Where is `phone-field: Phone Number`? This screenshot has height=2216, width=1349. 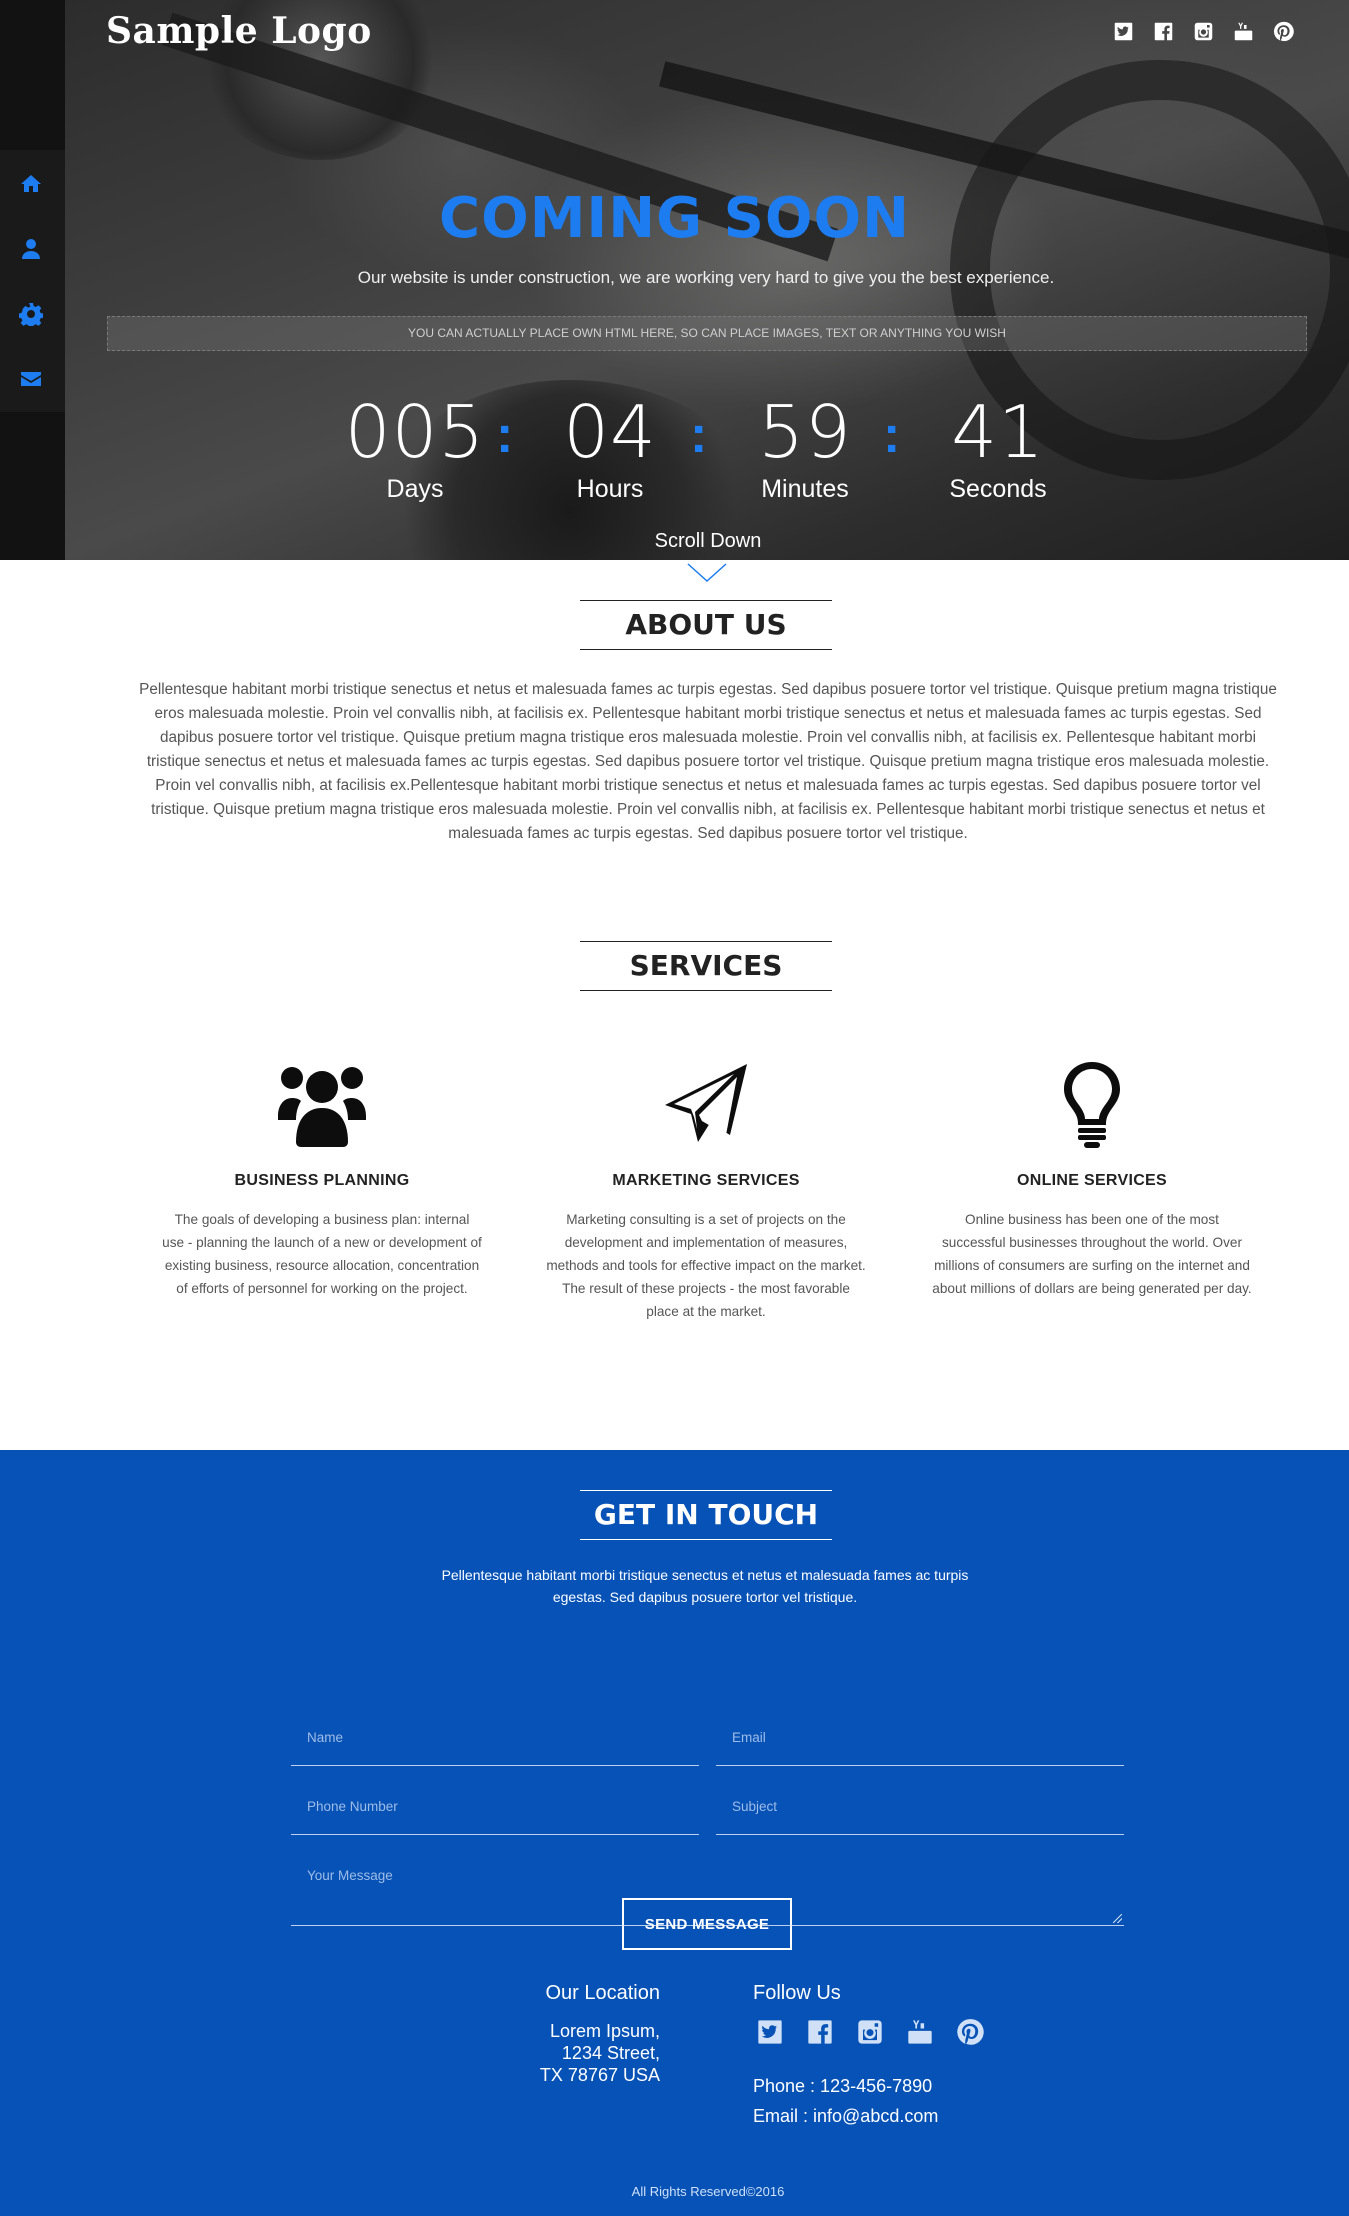 phone-field: Phone Number is located at coordinates (495, 1805).